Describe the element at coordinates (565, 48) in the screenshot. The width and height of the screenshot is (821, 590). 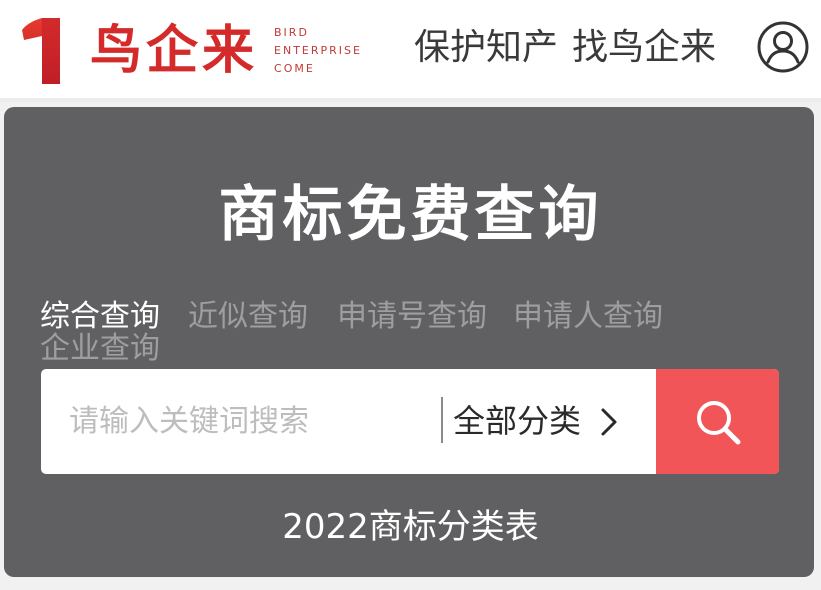
I see `header-nav: 保护知产 找鸟企来` at that location.